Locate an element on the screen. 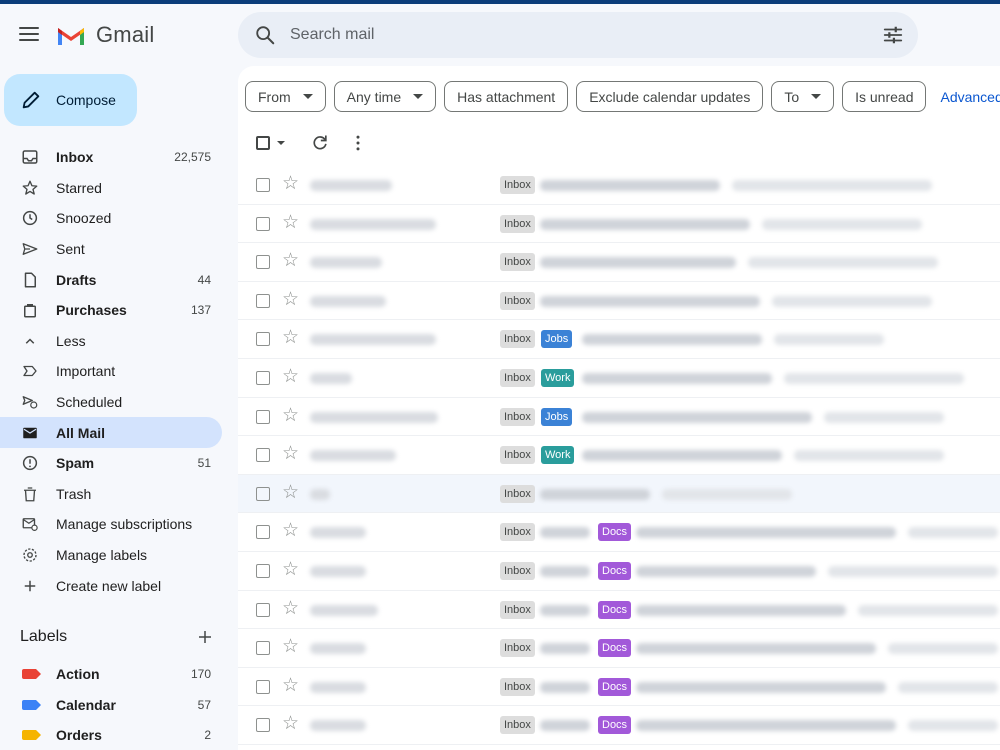  select-all-checkbox is located at coordinates (263, 143).